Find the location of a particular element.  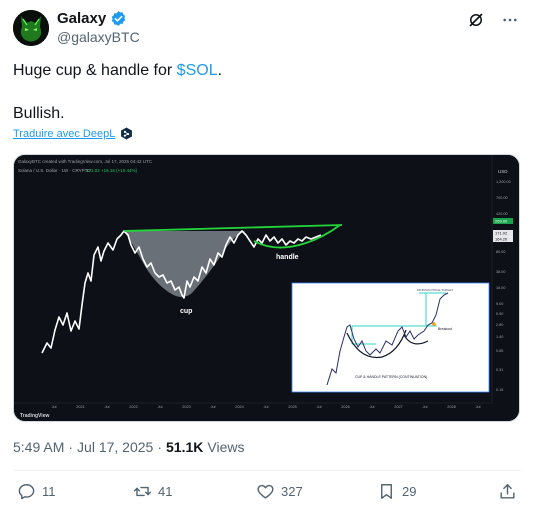

avatar-image is located at coordinates (31, 28).